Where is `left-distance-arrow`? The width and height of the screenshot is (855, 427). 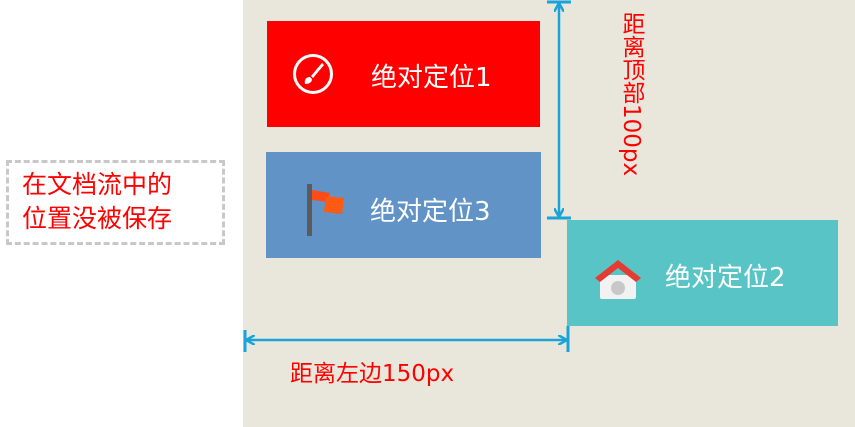
left-distance-arrow is located at coordinates (406, 339).